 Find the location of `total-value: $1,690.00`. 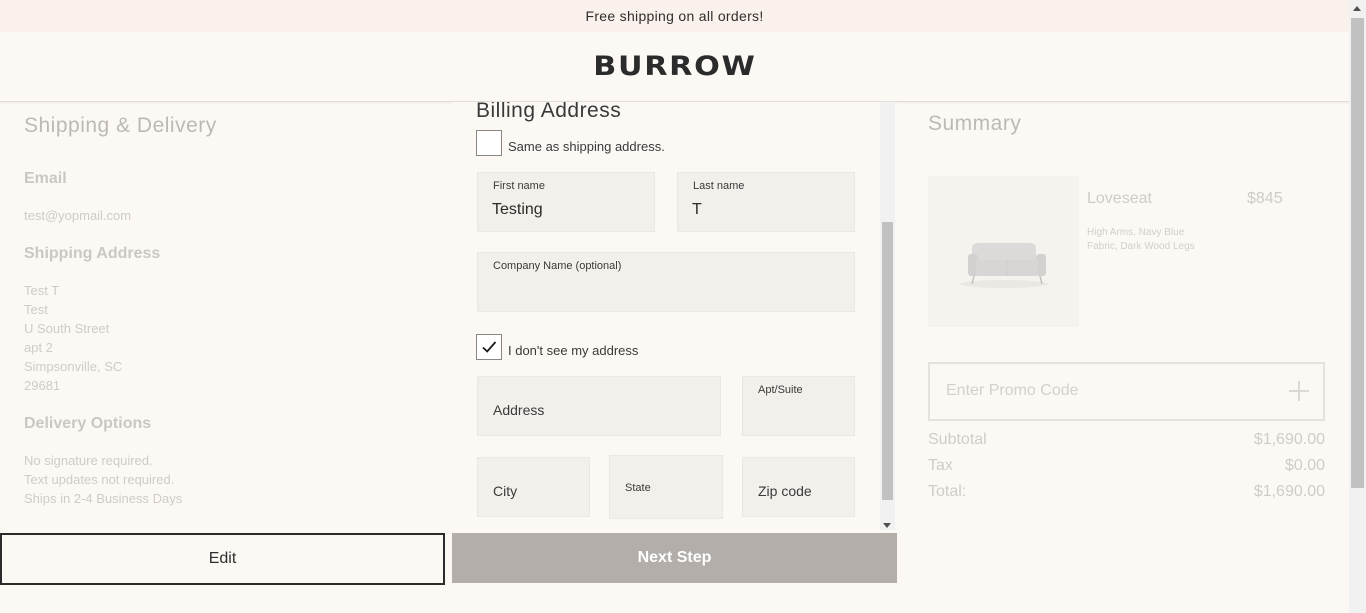

total-value: $1,690.00 is located at coordinates (1289, 491).